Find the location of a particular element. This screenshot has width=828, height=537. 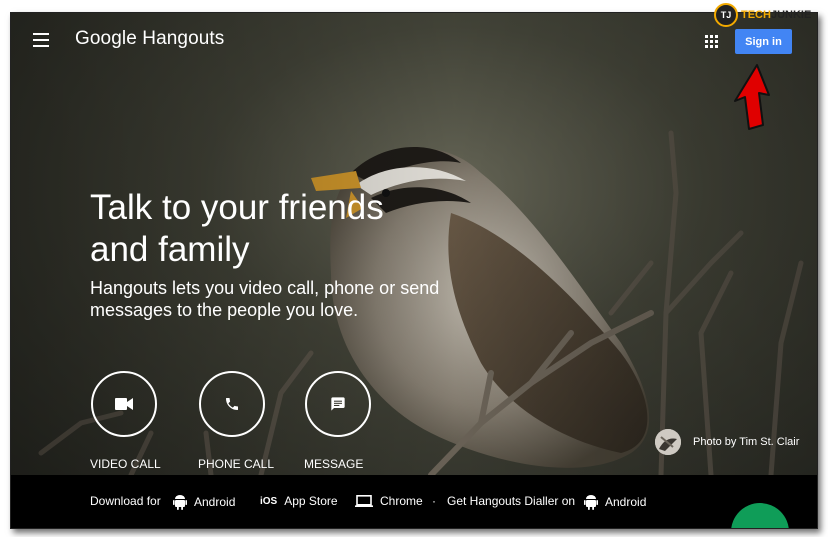

download-for-label: Download for is located at coordinates (125, 501).